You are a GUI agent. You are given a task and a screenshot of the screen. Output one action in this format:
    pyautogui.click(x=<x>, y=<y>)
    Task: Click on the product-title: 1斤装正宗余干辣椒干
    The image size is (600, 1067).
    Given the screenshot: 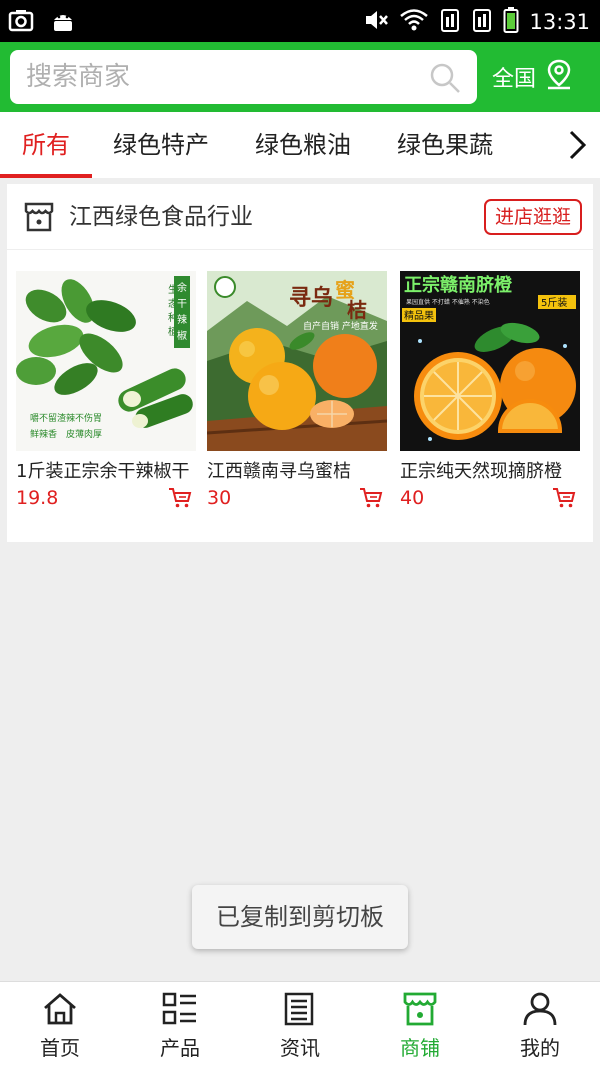 What is the action you would take?
    pyautogui.click(x=103, y=470)
    